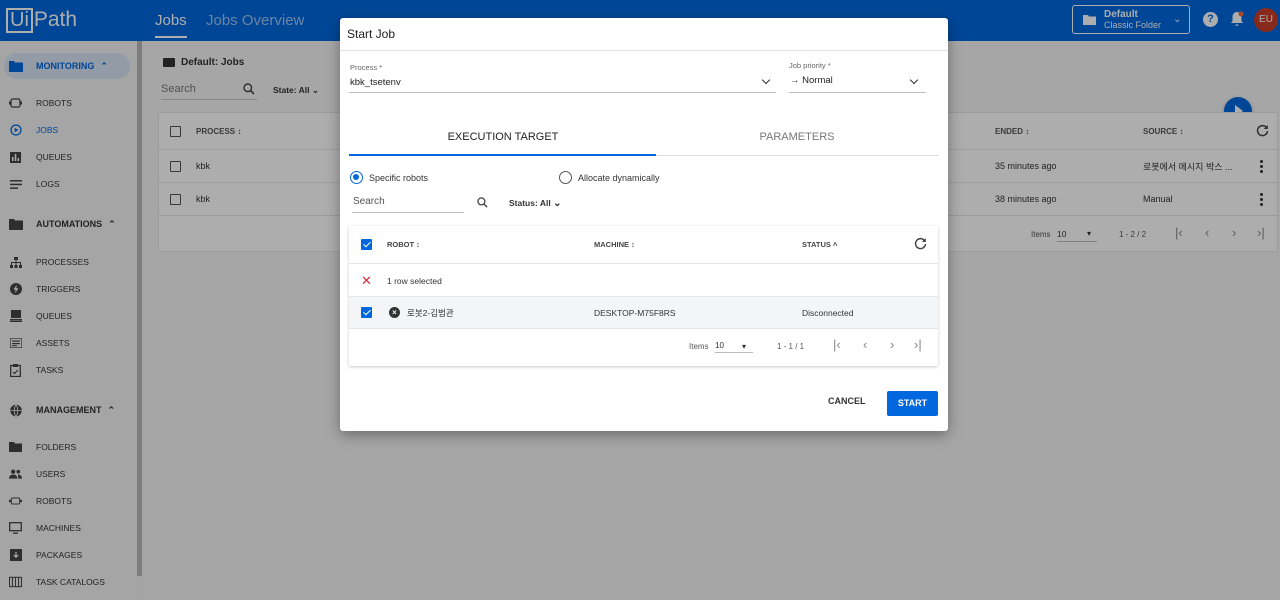 Image resolution: width=1280 pixels, height=600 pixels. I want to click on process-underline, so click(562, 92).